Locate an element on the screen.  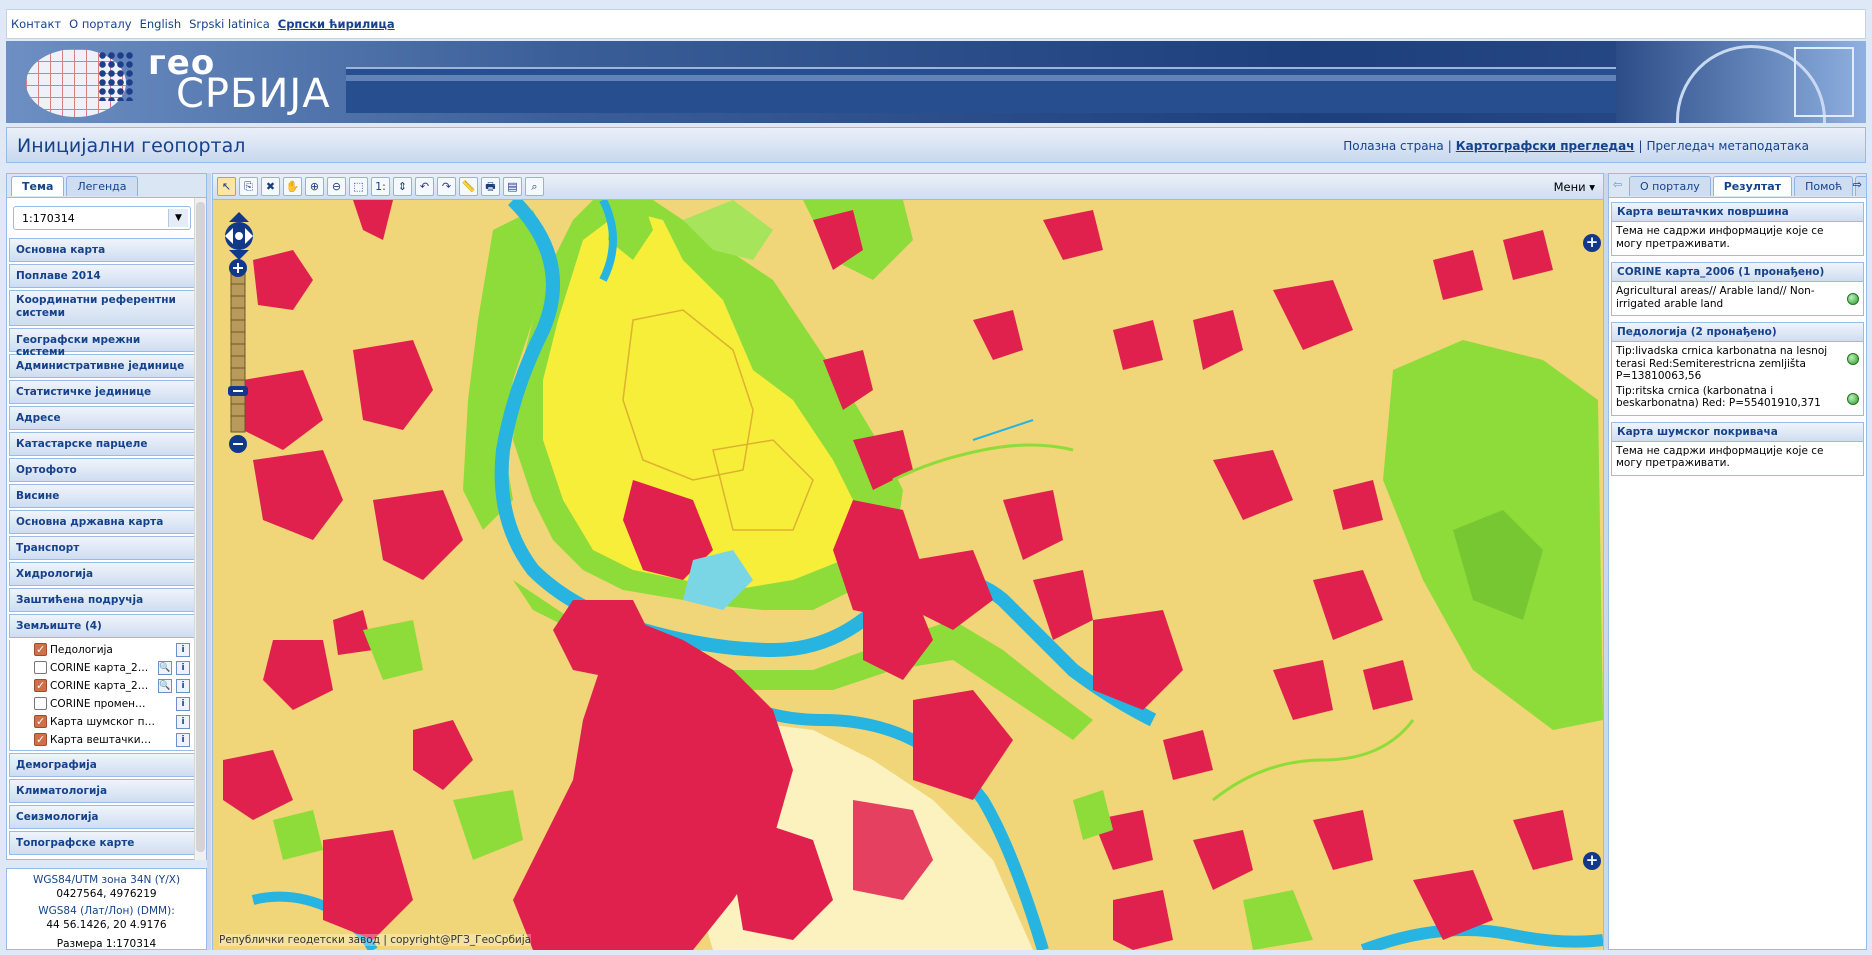
tab-scroll-right-icon: ⇨ is located at coordinates (1857, 184).